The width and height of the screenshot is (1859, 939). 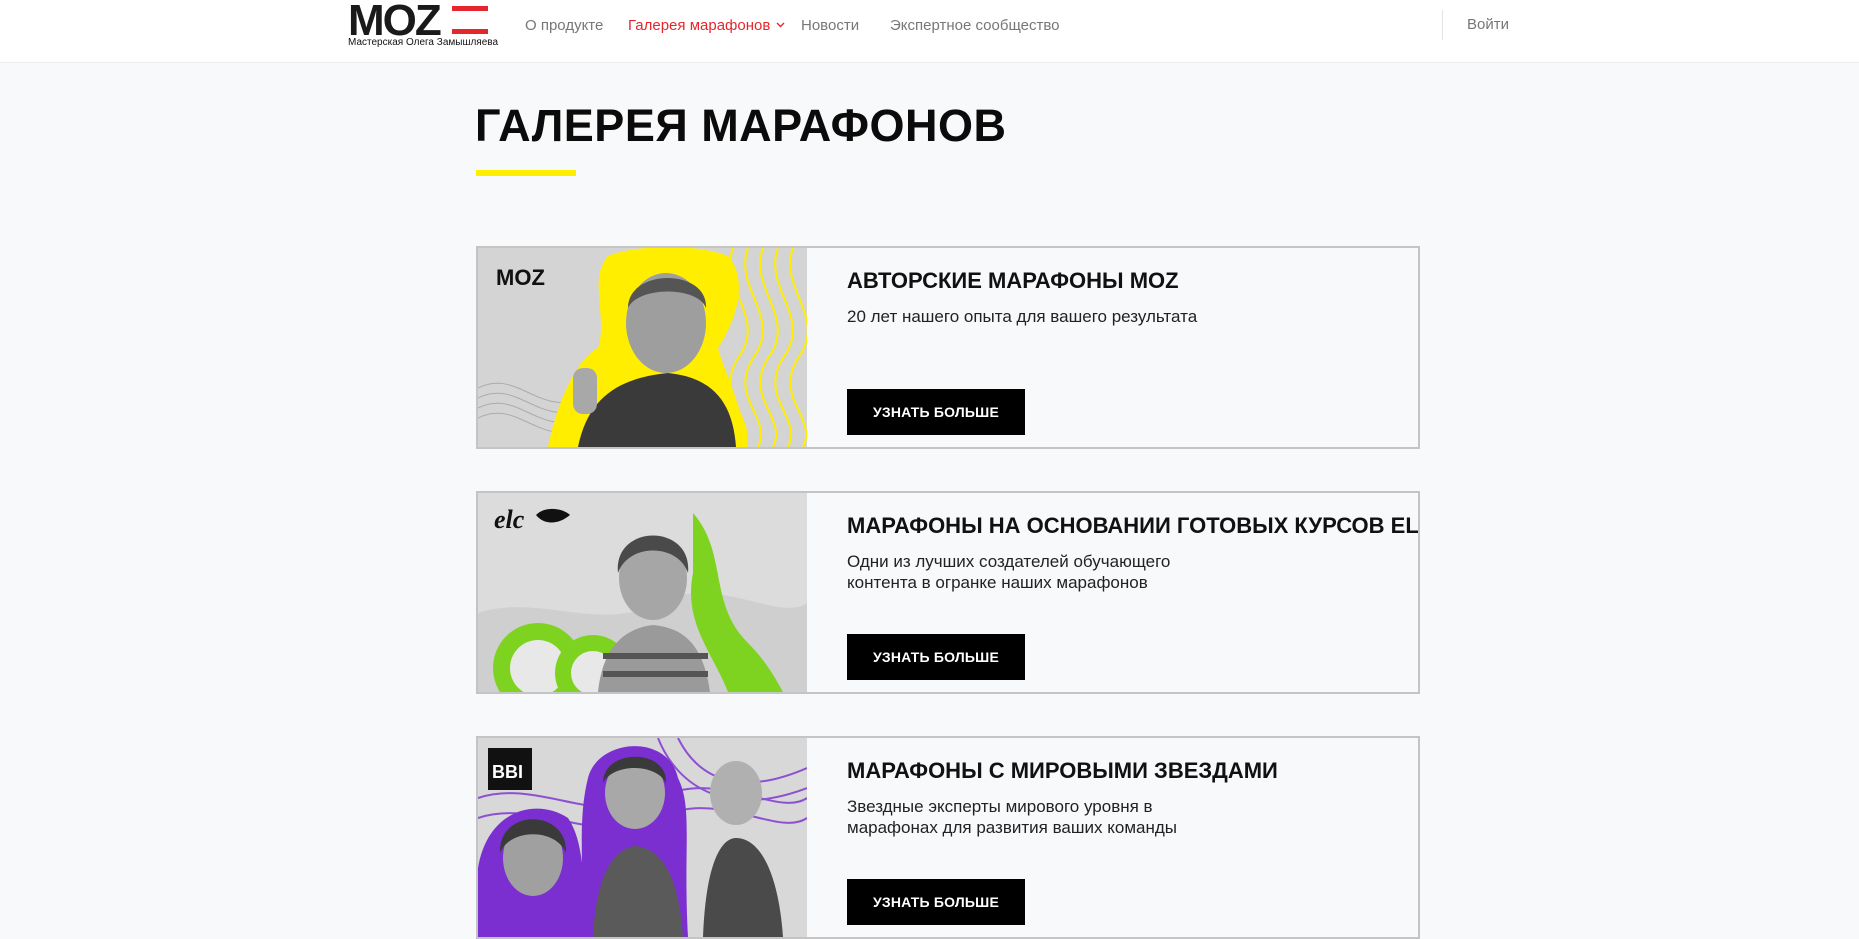 What do you see at coordinates (507, 772) in the screenshot?
I see `card-image-badge: BBI` at bounding box center [507, 772].